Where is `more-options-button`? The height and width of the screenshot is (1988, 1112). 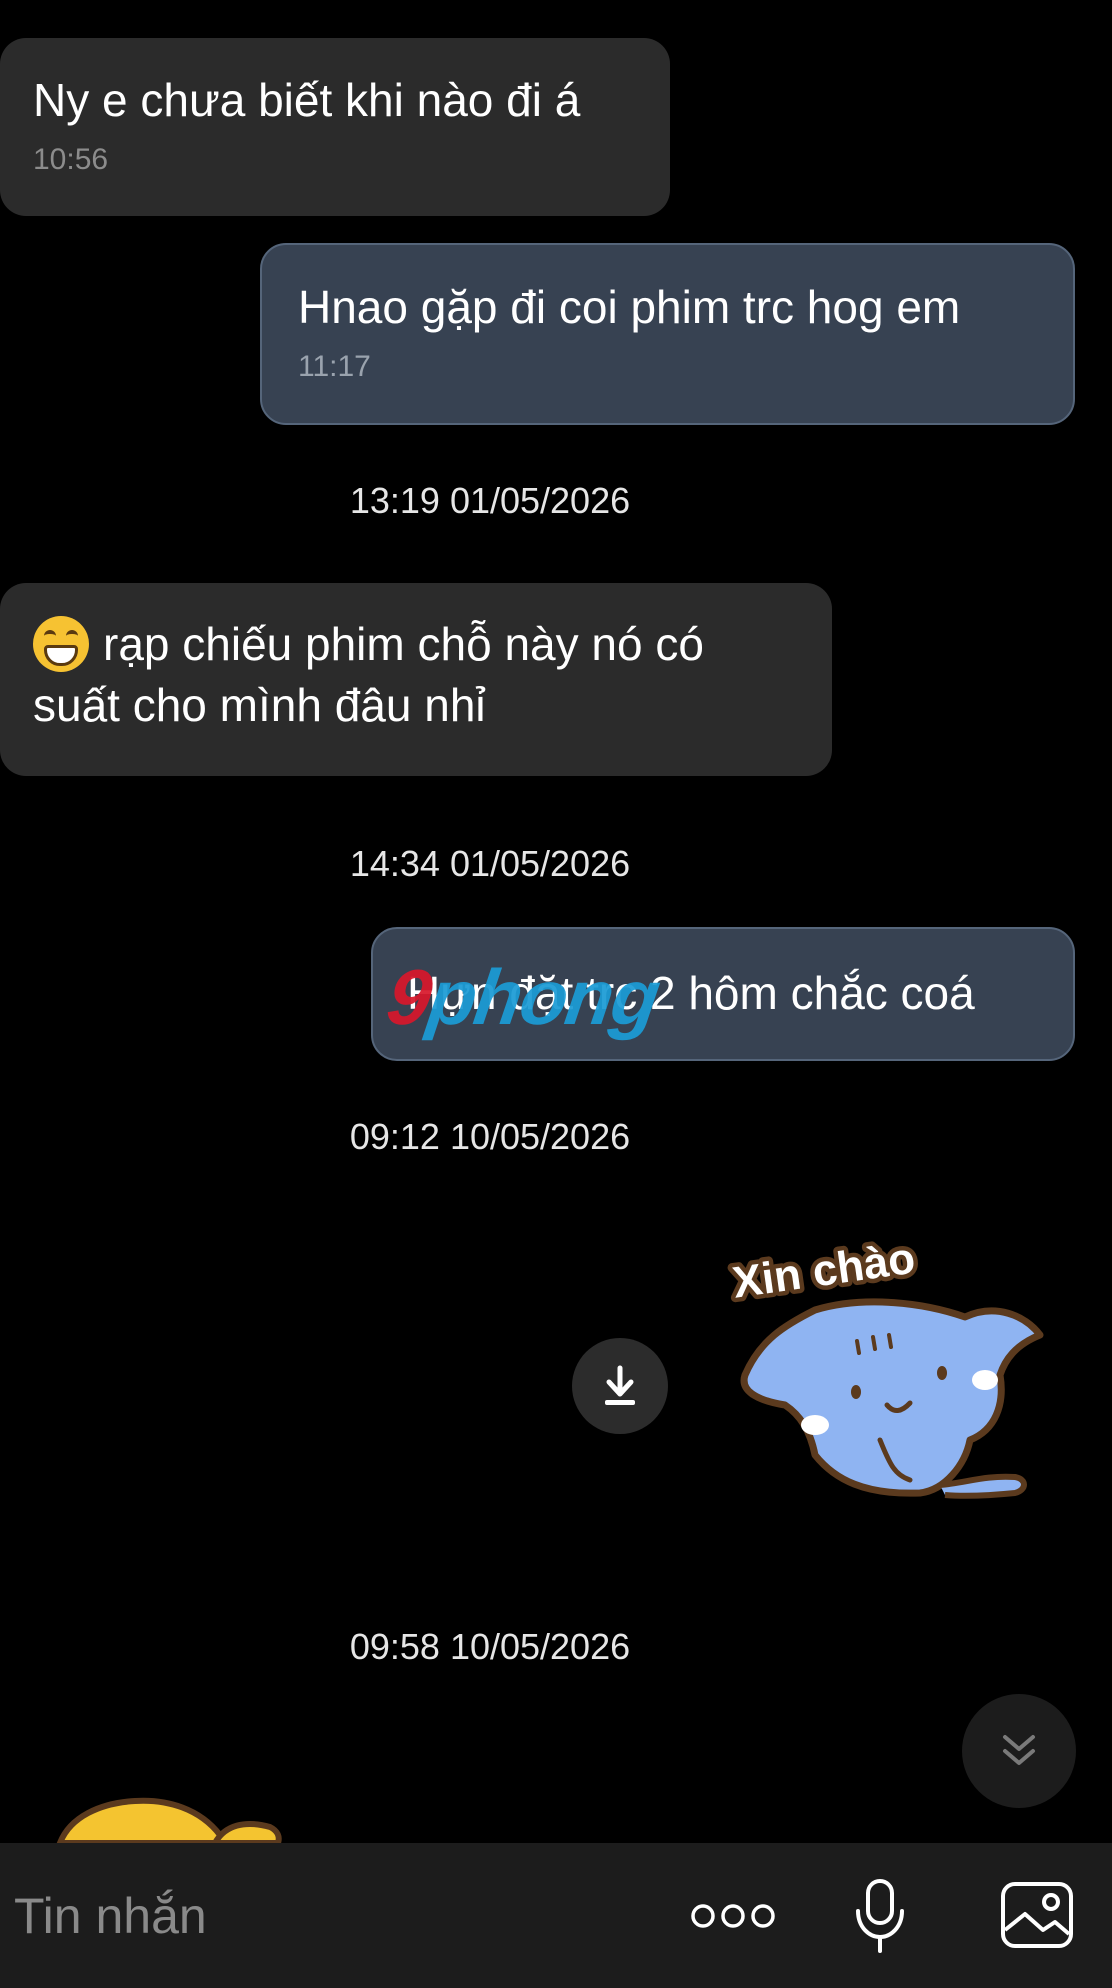 more-options-button is located at coordinates (733, 1916).